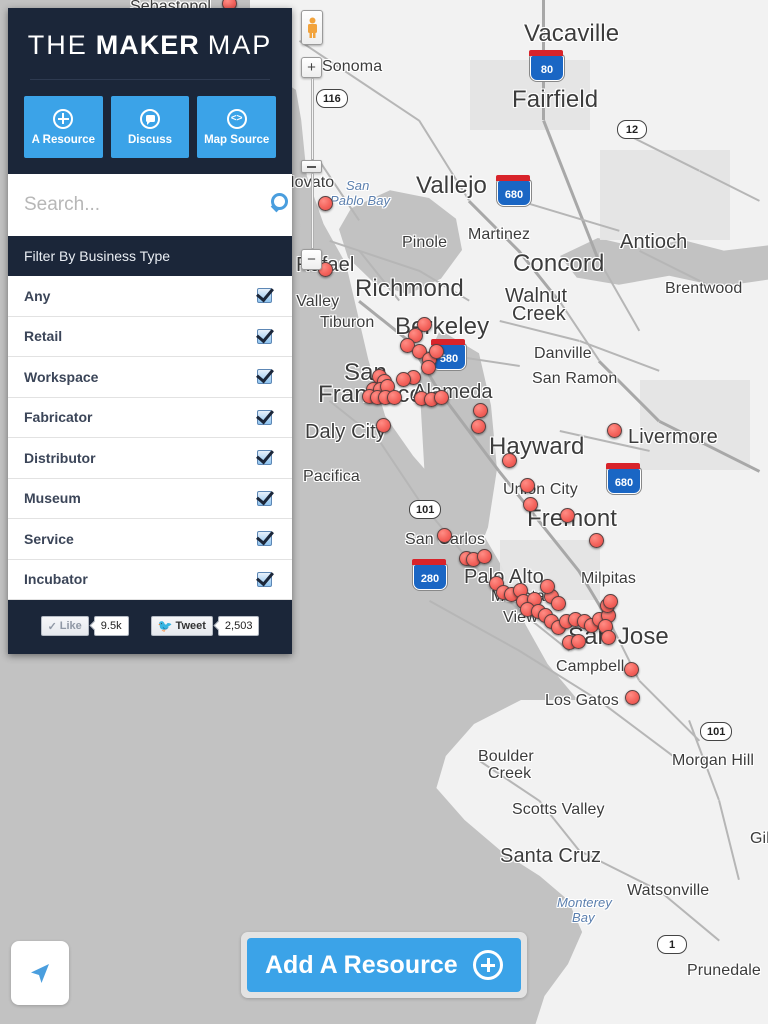 Image resolution: width=768 pixels, height=1024 pixels. What do you see at coordinates (358, 185) in the screenshot?
I see `map-water-label: San` at bounding box center [358, 185].